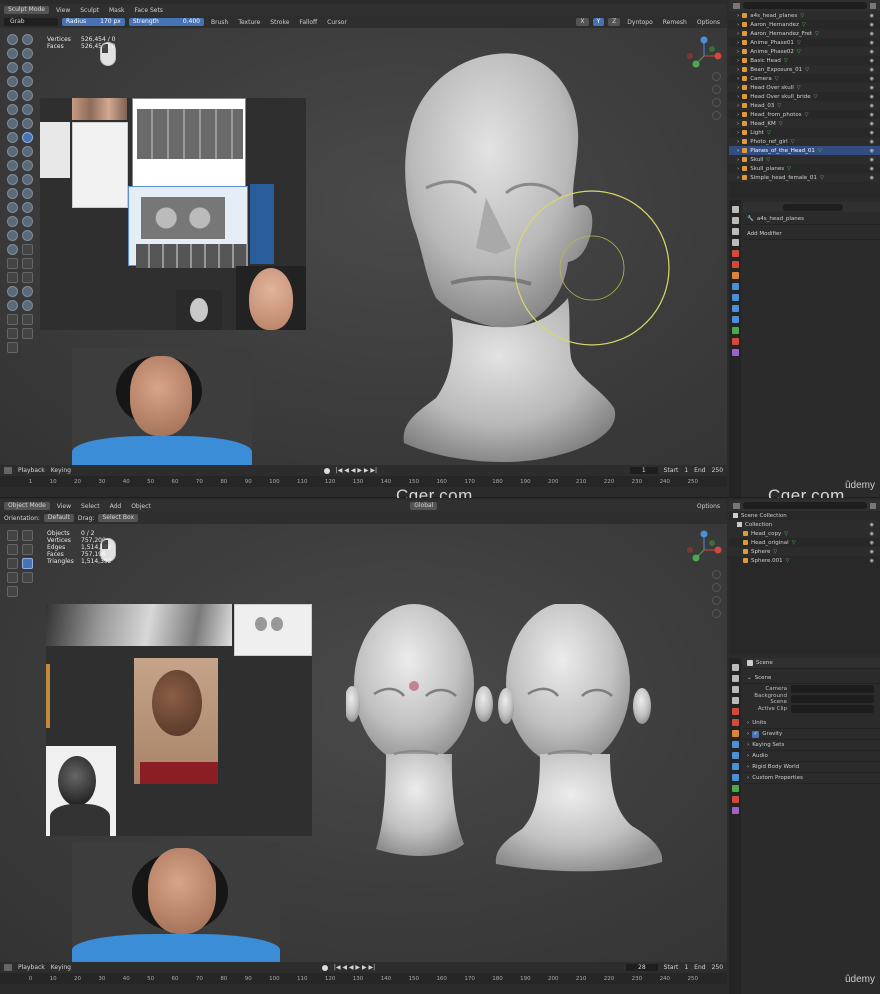 This screenshot has width=880, height=994. What do you see at coordinates (639, 22) in the screenshot?
I see `dyntopo-toggle: Dyntopo` at bounding box center [639, 22].